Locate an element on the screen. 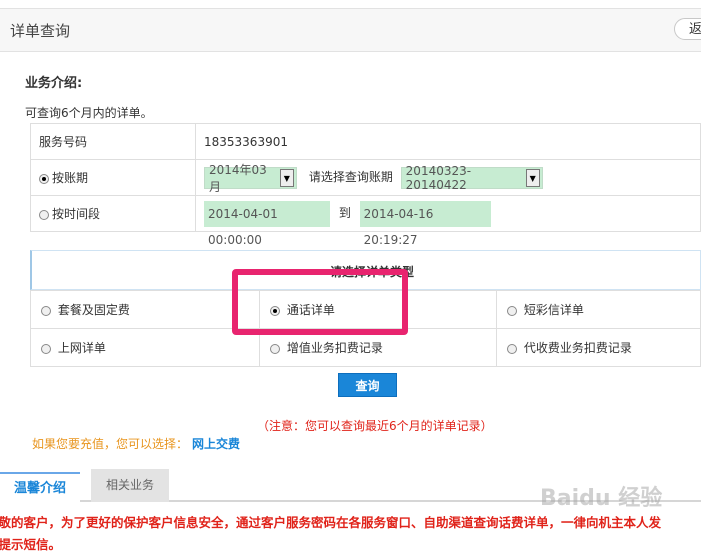  page-header: 详单查询 返 is located at coordinates (350, 30).